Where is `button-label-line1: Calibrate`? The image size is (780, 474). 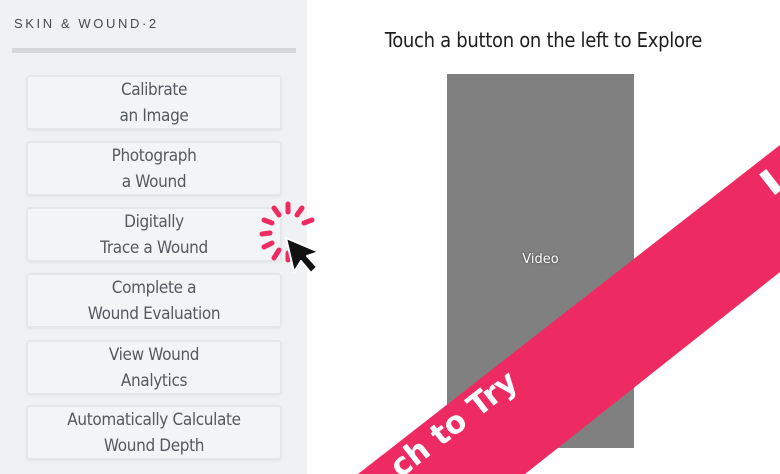 button-label-line1: Calibrate is located at coordinates (154, 89).